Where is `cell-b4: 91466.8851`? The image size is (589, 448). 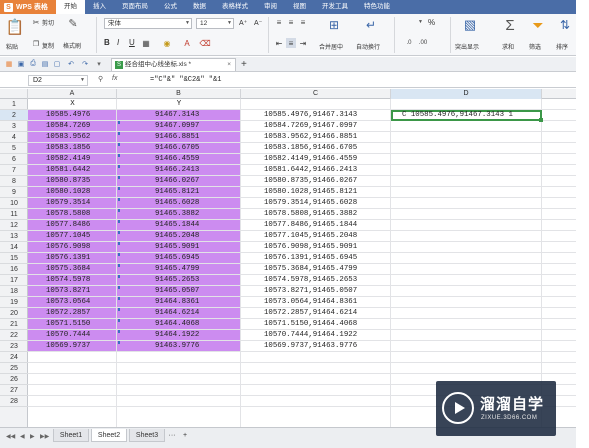 cell-b4: 91466.8851 is located at coordinates (177, 137).